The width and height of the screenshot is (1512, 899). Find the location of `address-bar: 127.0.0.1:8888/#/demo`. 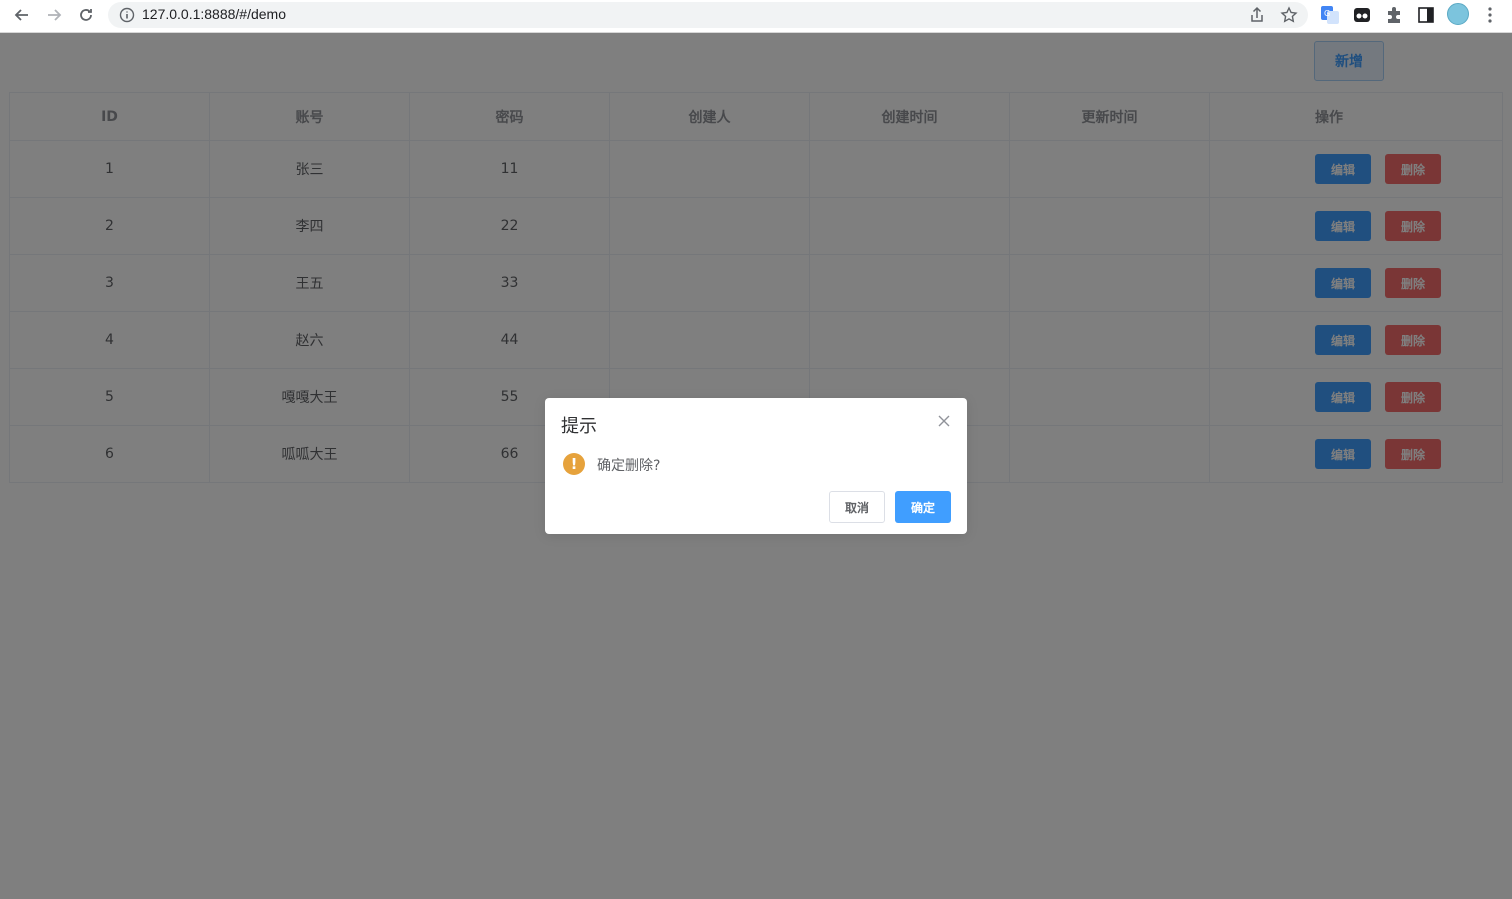

address-bar: 127.0.0.1:8888/#/demo is located at coordinates (708, 15).